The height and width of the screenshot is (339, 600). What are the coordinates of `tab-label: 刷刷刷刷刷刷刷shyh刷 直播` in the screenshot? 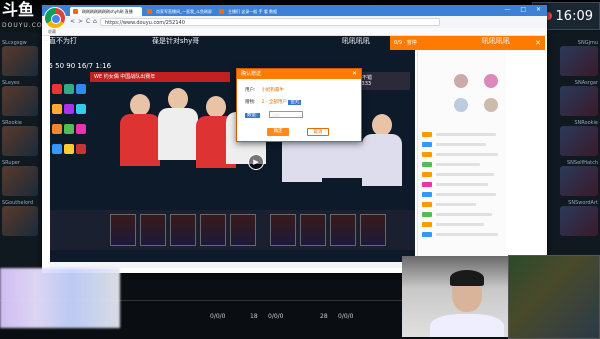 It's located at (107, 11).